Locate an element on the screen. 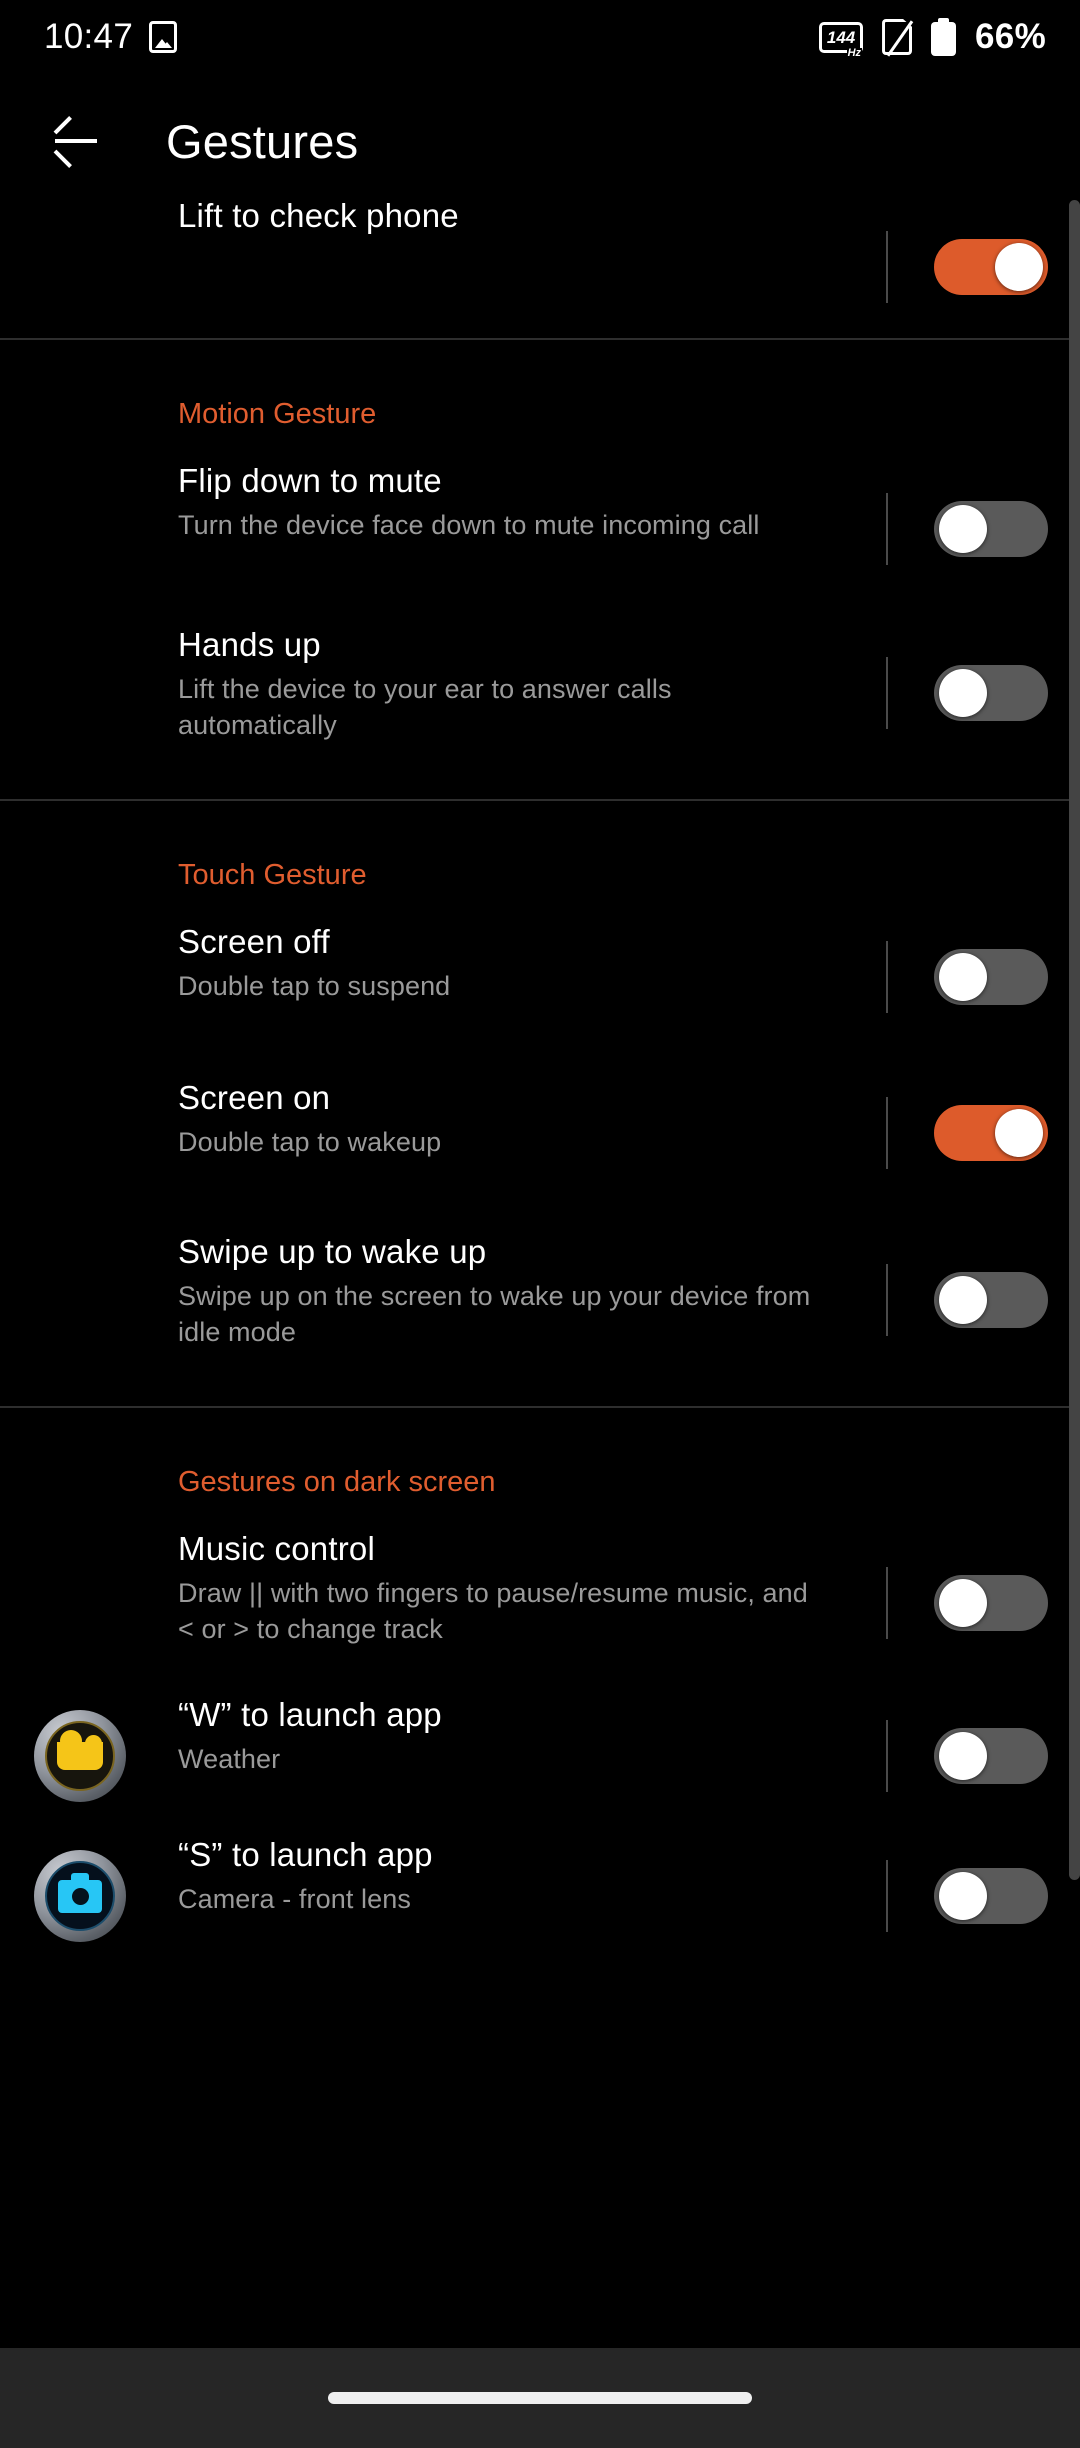  row-subtitle: Double tap to wakeup is located at coordinates (310, 1142).